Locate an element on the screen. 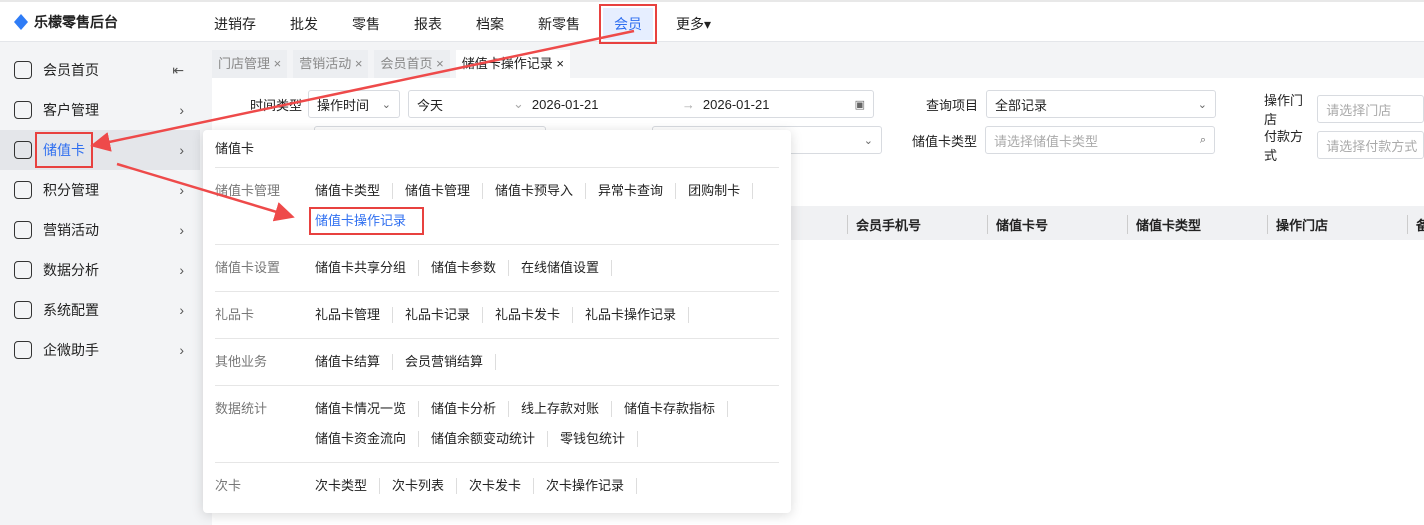  calendar-icon: ▣ is located at coordinates (860, 104).